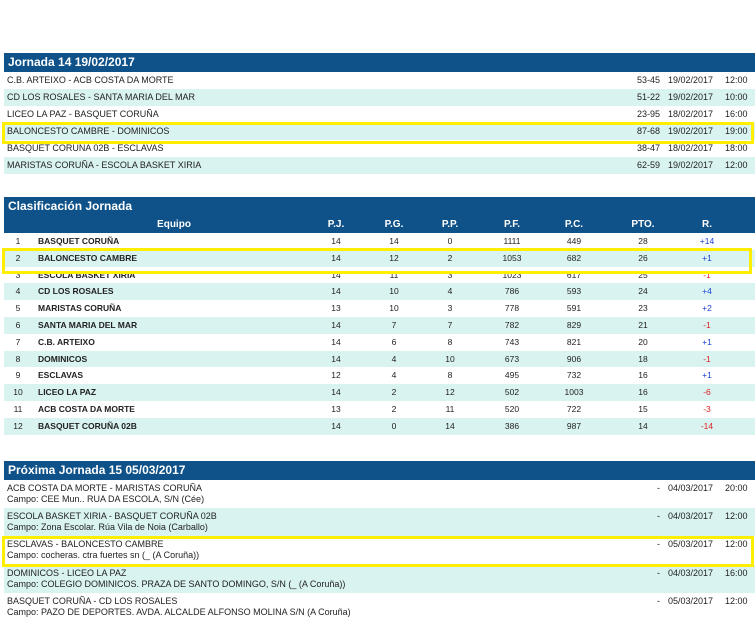 This screenshot has width=756, height=621. I want to click on cell-pf: 743, so click(512, 341).